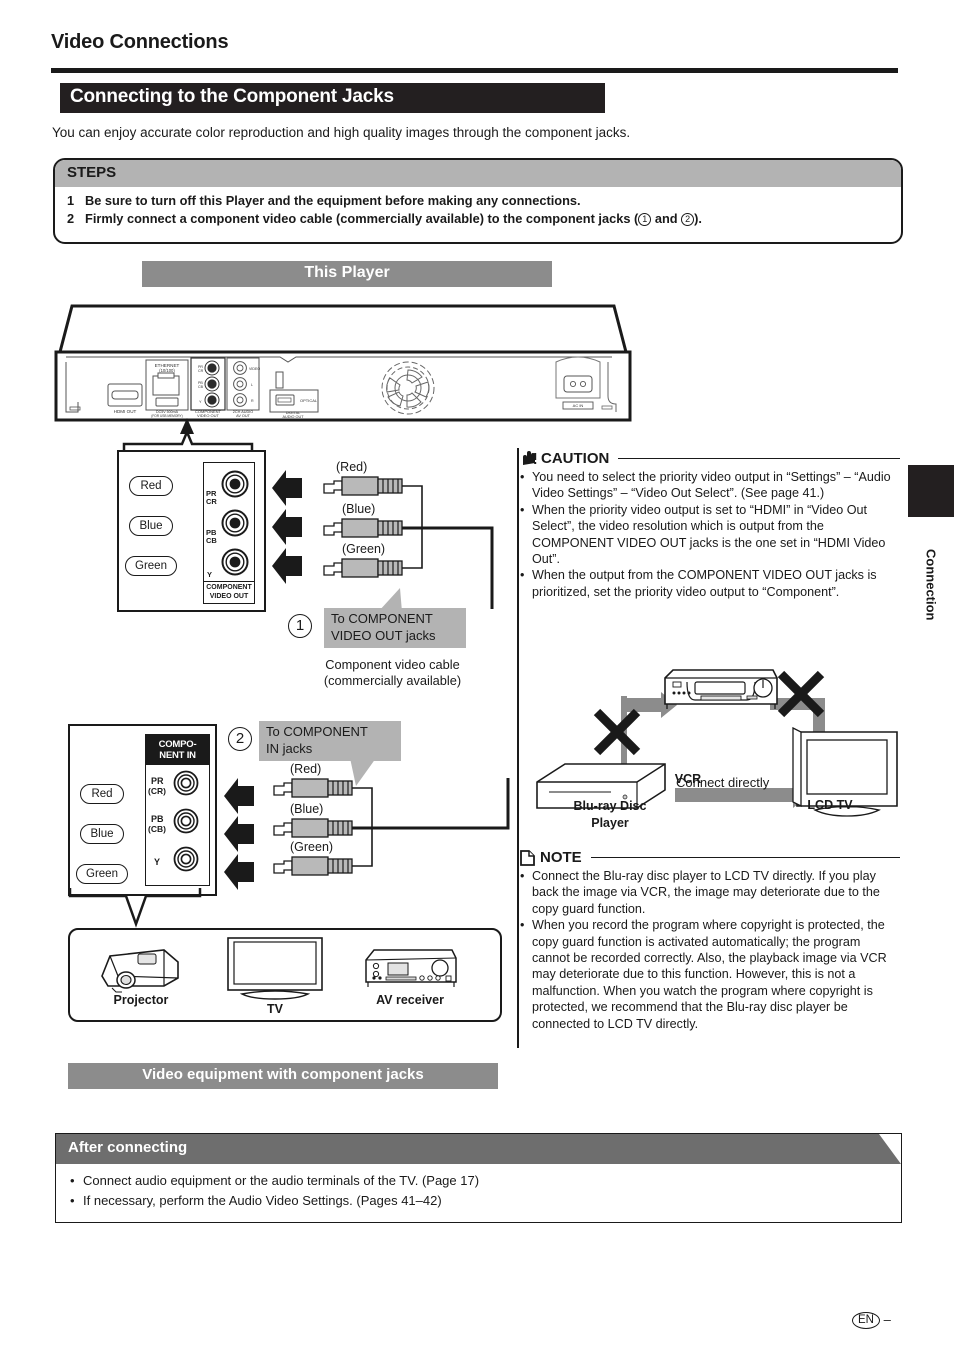 Image resolution: width=954 pixels, height=1354 pixels. What do you see at coordinates (128, 1147) in the screenshot?
I see `after-connecting-heading: After connecting` at bounding box center [128, 1147].